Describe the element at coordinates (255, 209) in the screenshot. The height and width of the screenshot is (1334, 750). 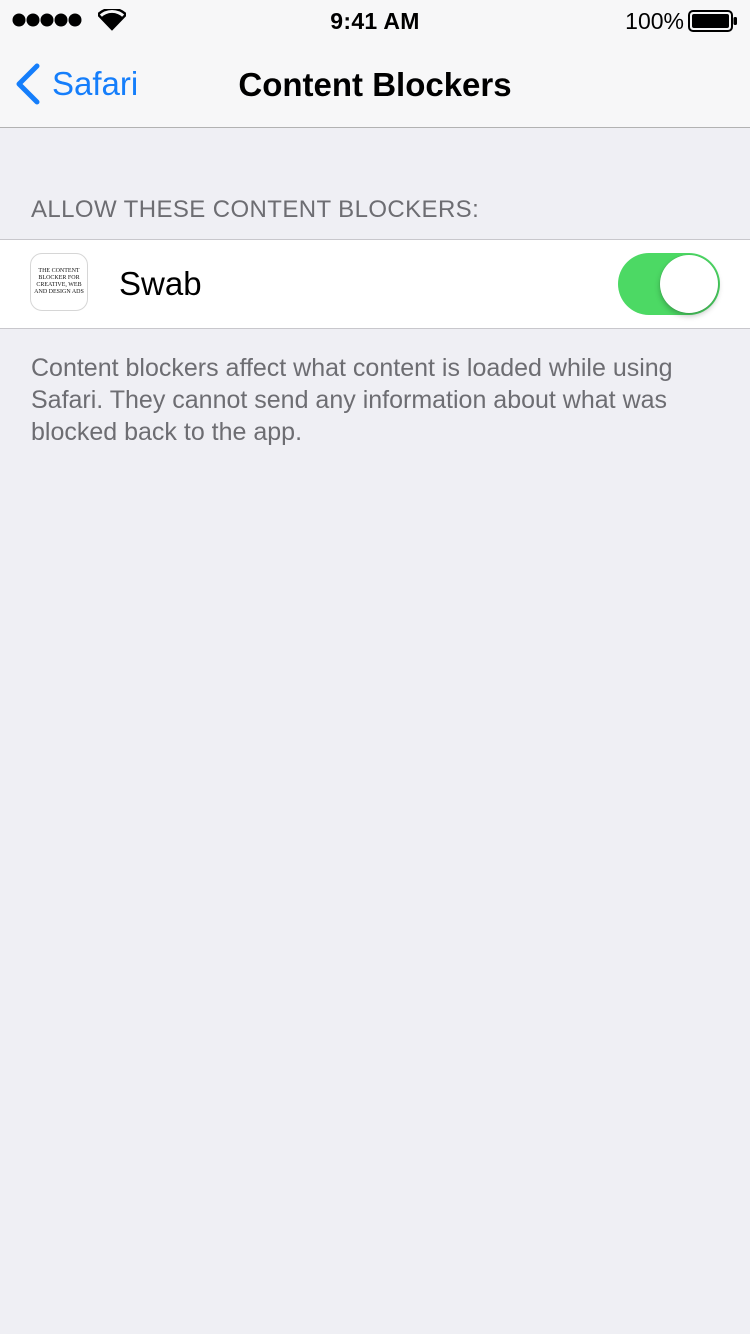
I see `section-header: ALLOW THESE CONTENT BLOCKERS:` at that location.